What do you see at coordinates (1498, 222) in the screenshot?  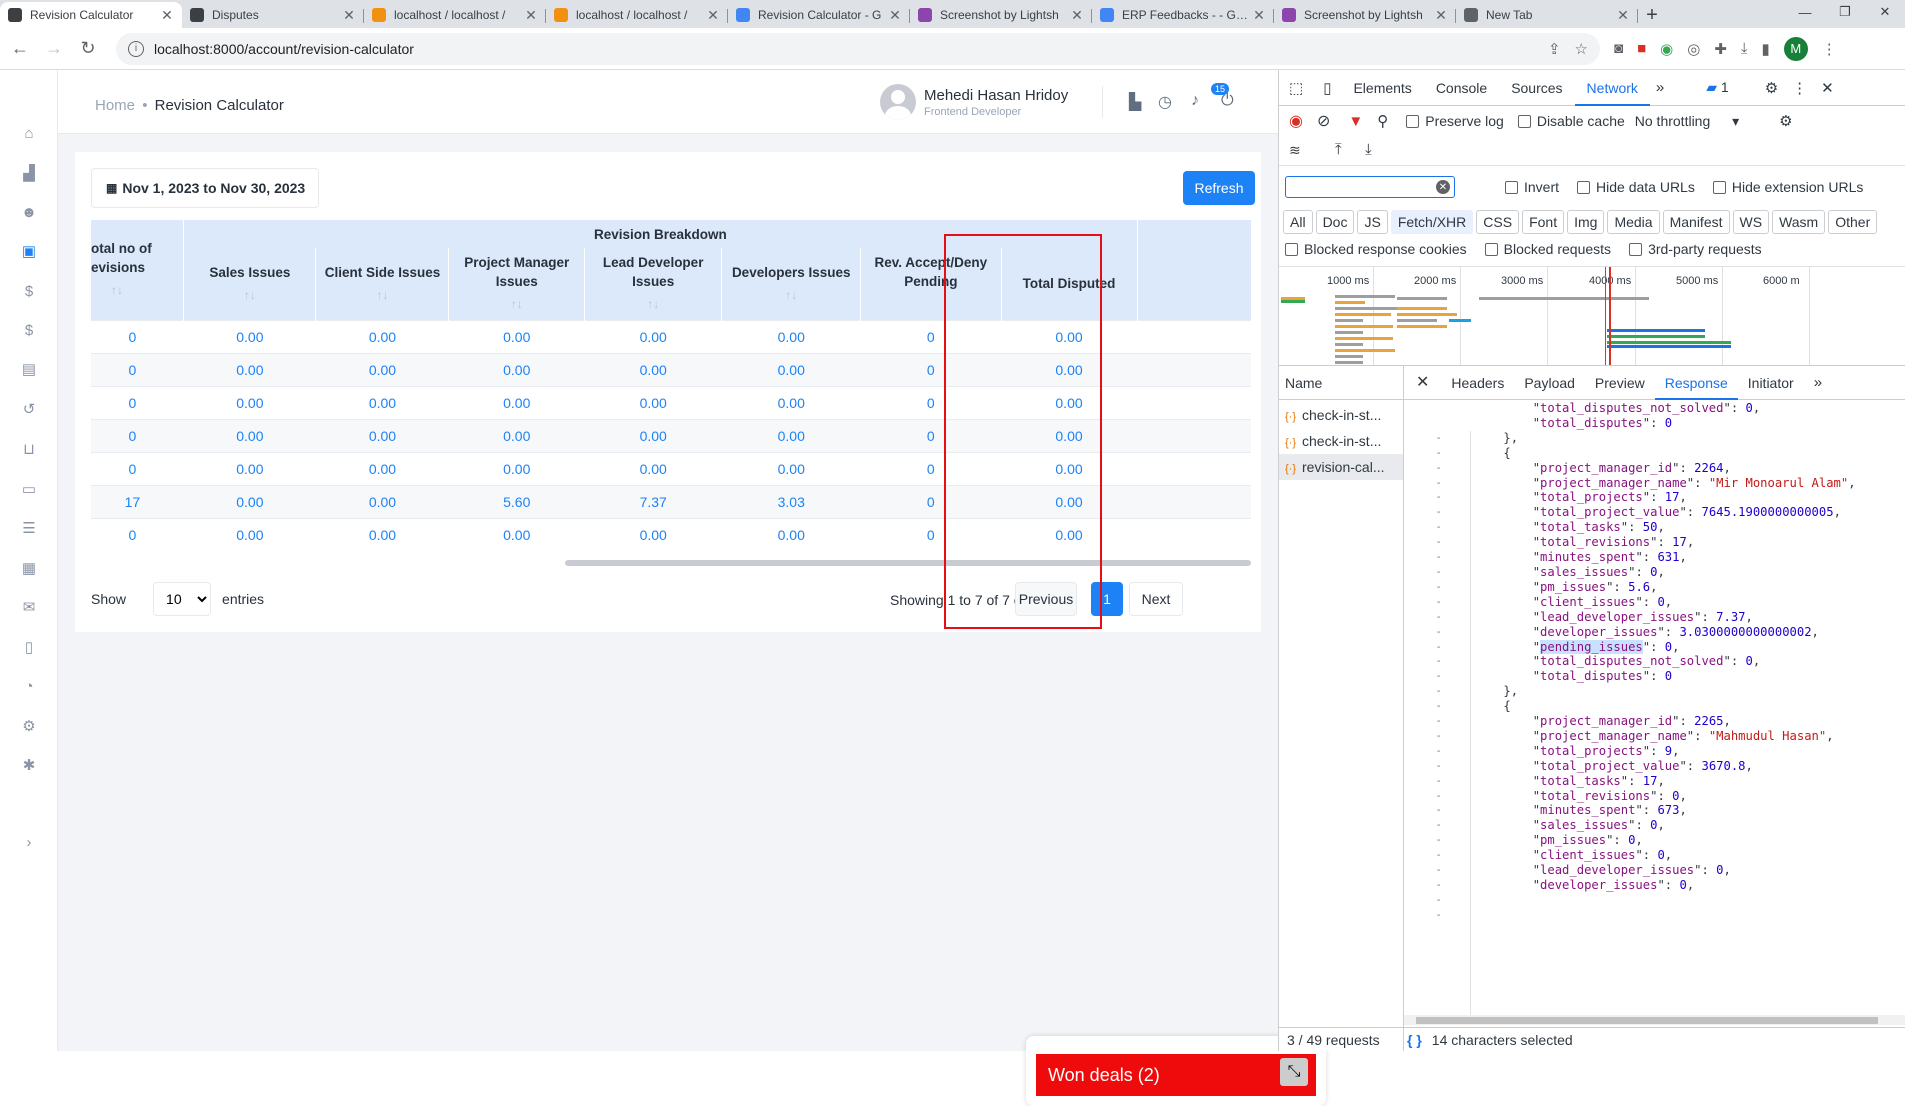 I see `filter-chip: CSS` at bounding box center [1498, 222].